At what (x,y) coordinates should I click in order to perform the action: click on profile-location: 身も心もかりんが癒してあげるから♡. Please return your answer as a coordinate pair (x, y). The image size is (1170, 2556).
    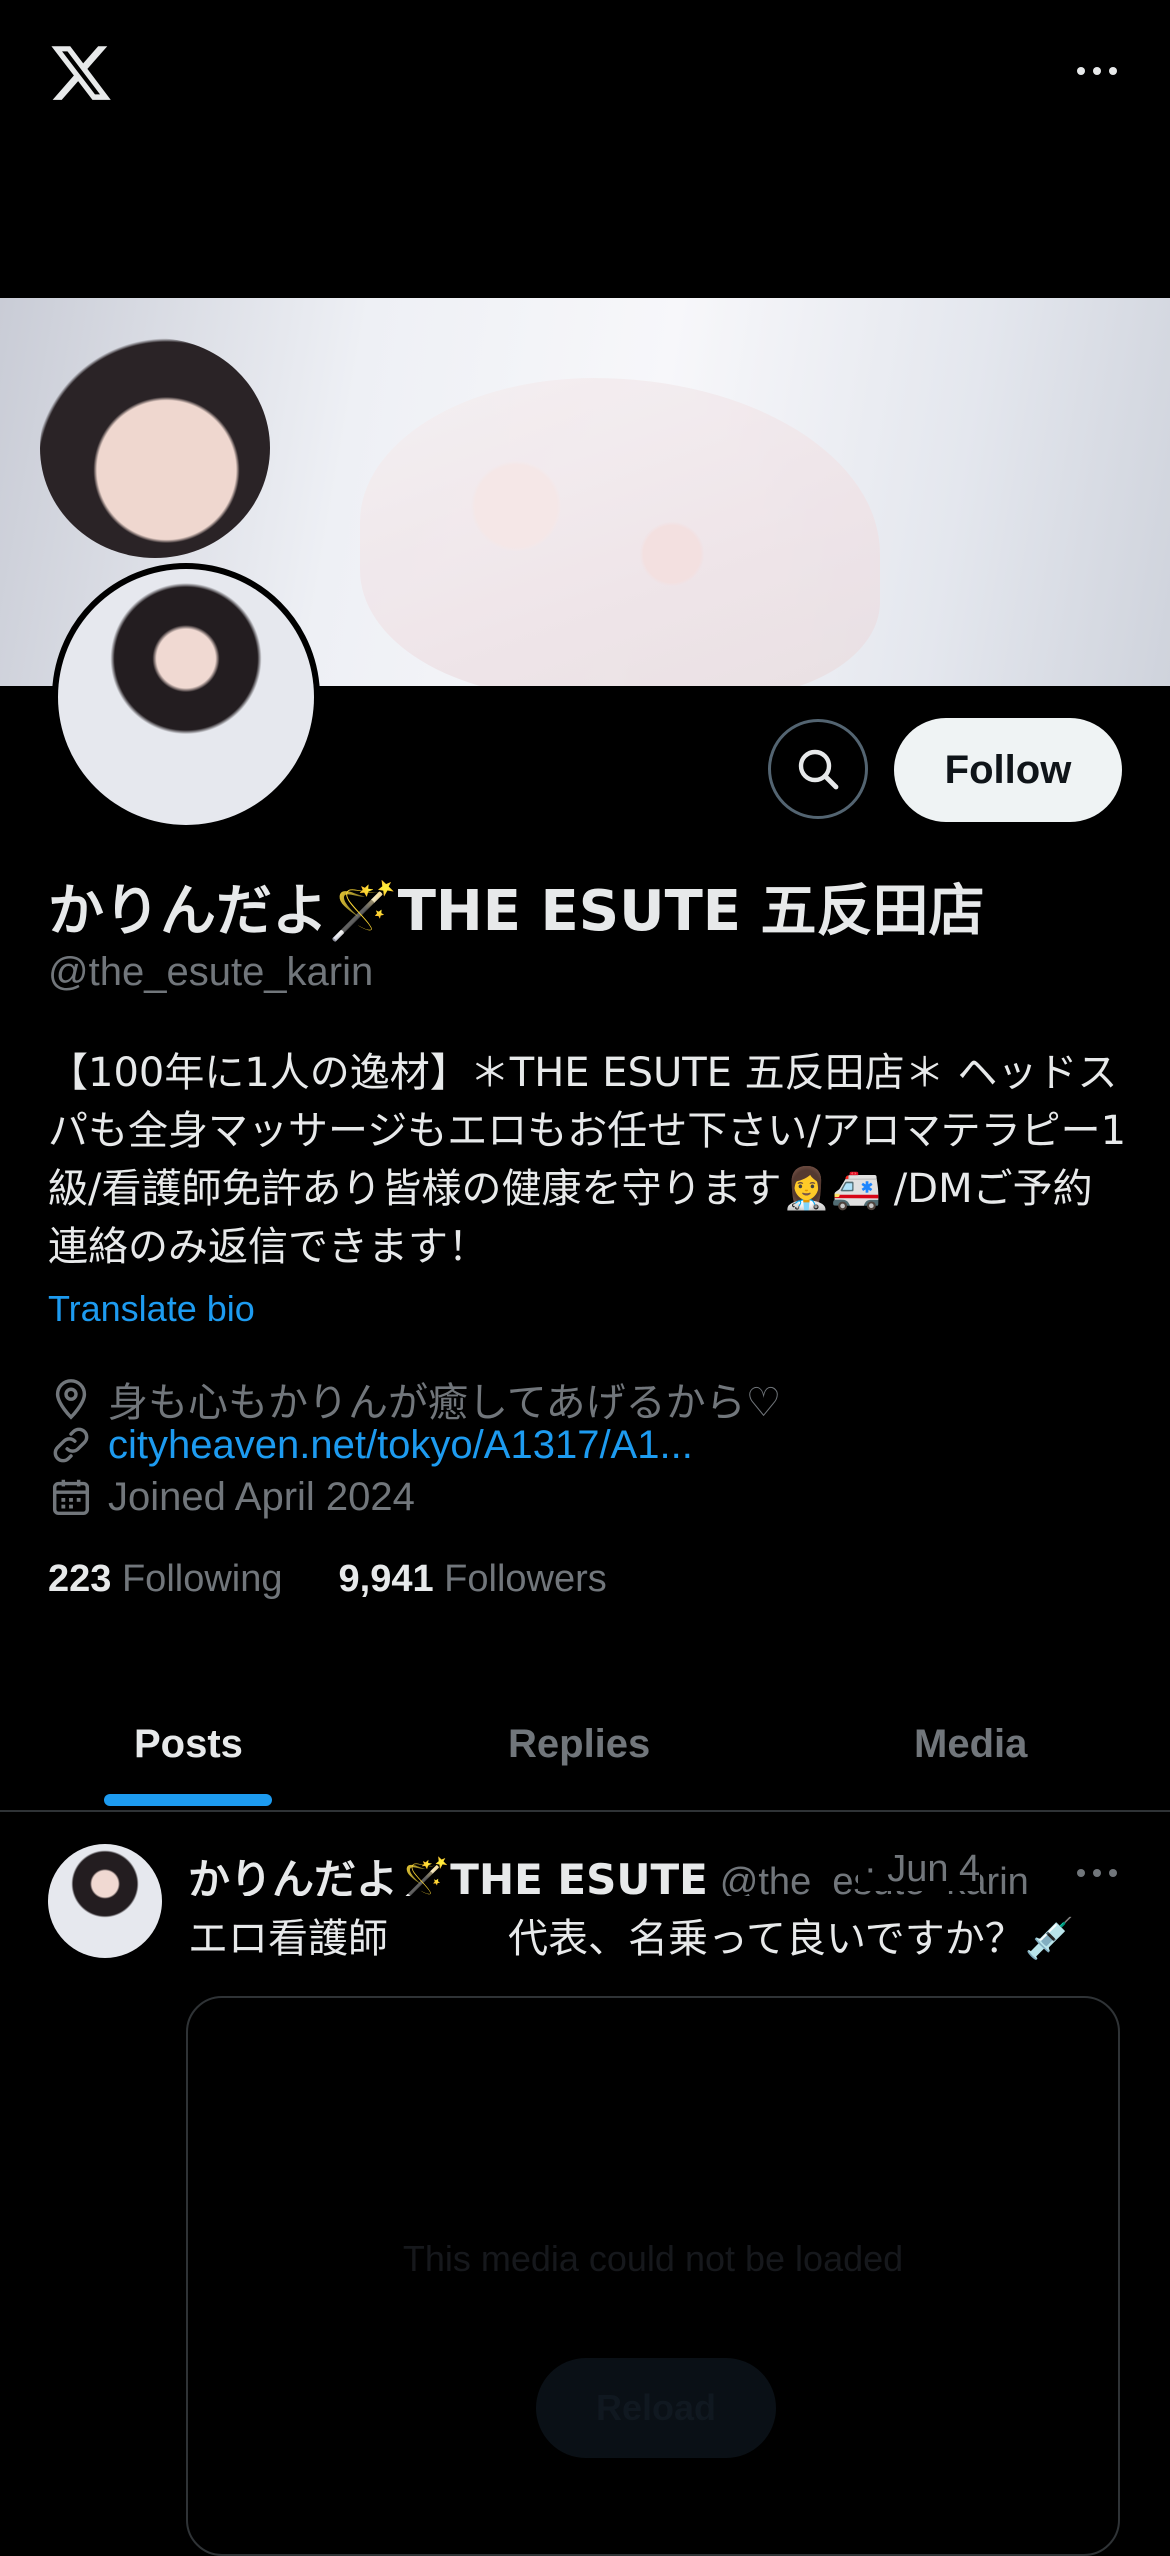
    Looking at the image, I should click on (414, 1399).